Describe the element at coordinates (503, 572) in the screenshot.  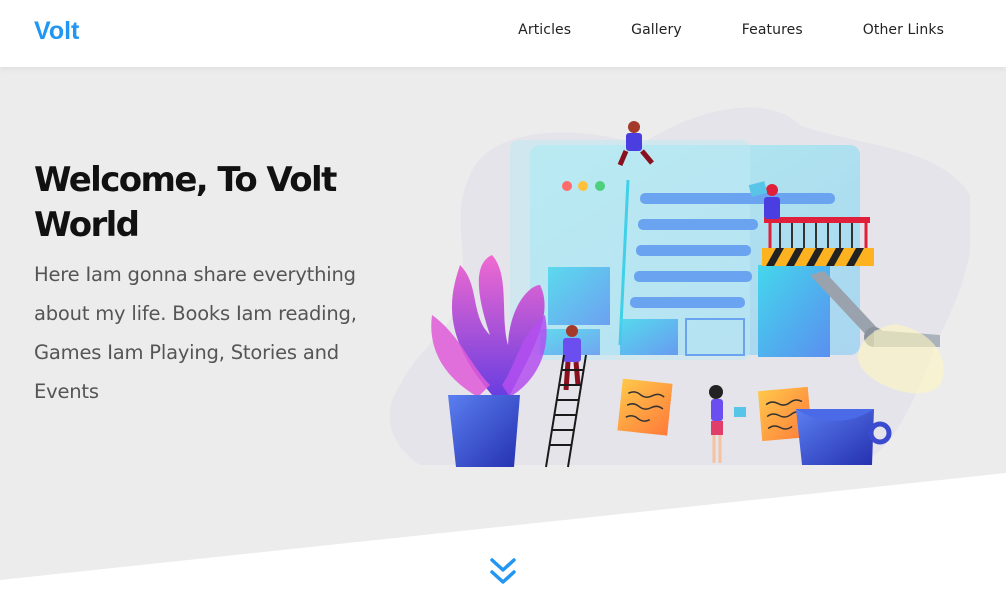
I see `scroll-down-icon` at that location.